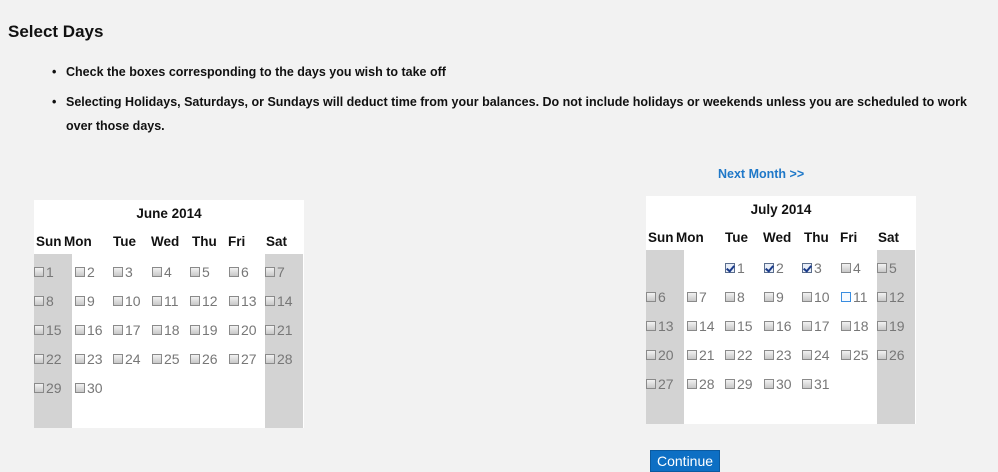 The width and height of the screenshot is (998, 472). What do you see at coordinates (891, 297) in the screenshot?
I see `day-cell: 12` at bounding box center [891, 297].